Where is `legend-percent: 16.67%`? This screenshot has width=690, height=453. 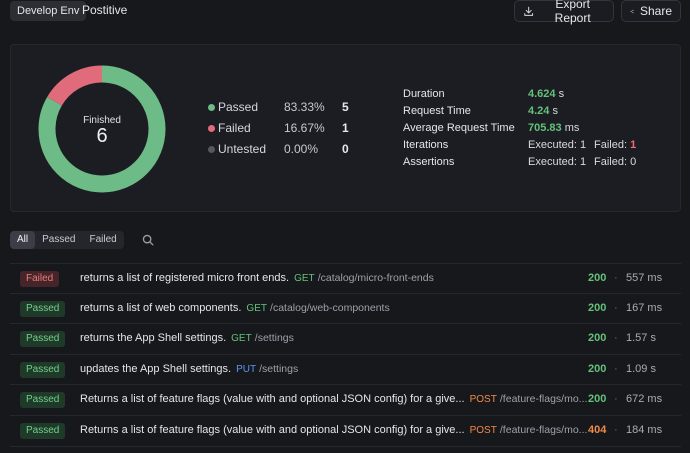
legend-percent: 16.67% is located at coordinates (304, 128).